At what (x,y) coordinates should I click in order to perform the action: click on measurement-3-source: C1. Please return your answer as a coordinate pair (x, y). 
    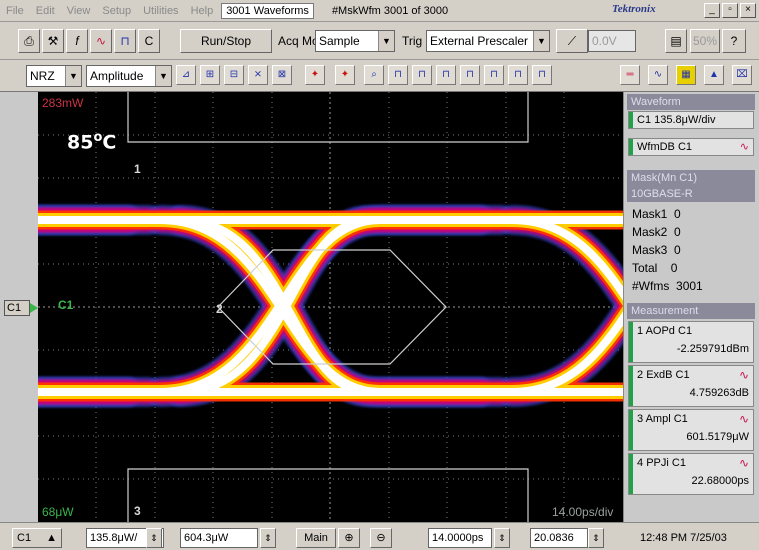
    Looking at the image, I should click on (680, 419).